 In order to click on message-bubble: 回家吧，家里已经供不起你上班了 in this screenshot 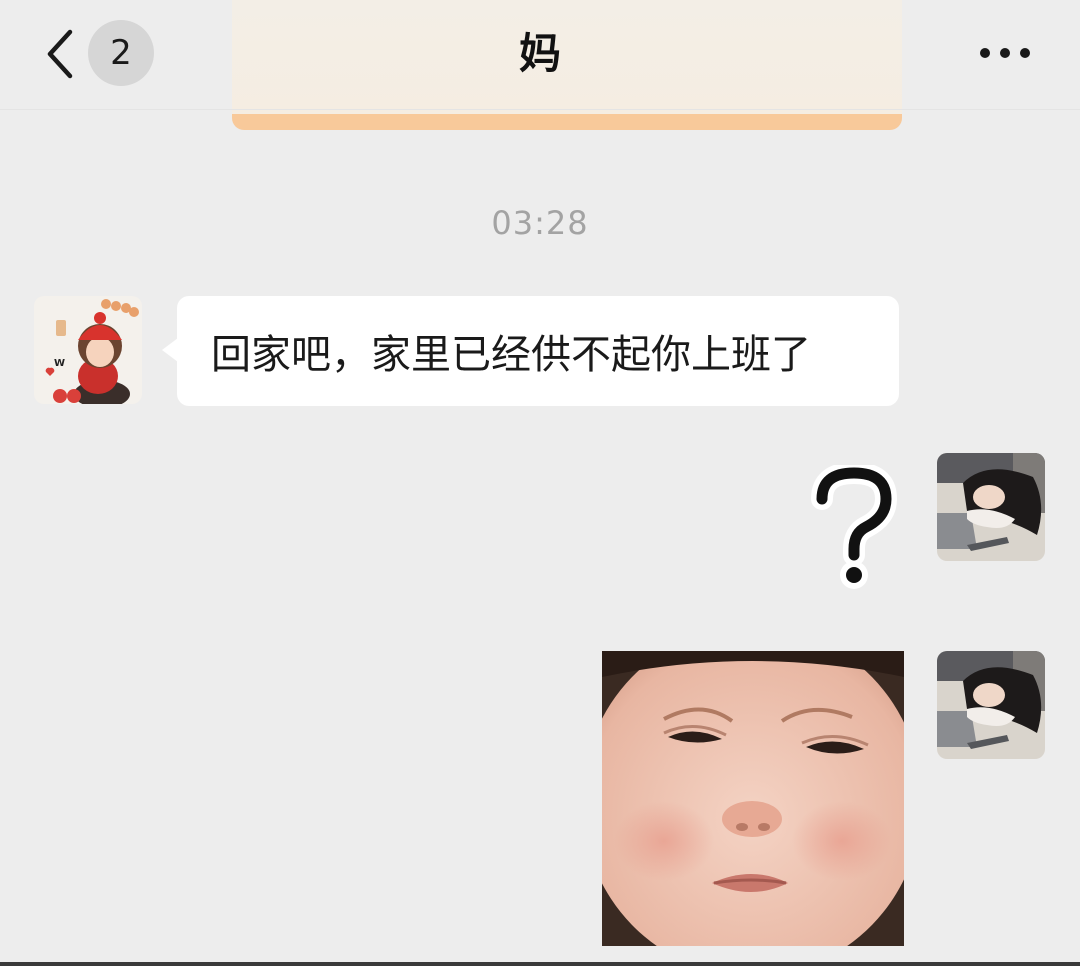, I will do `click(538, 351)`.